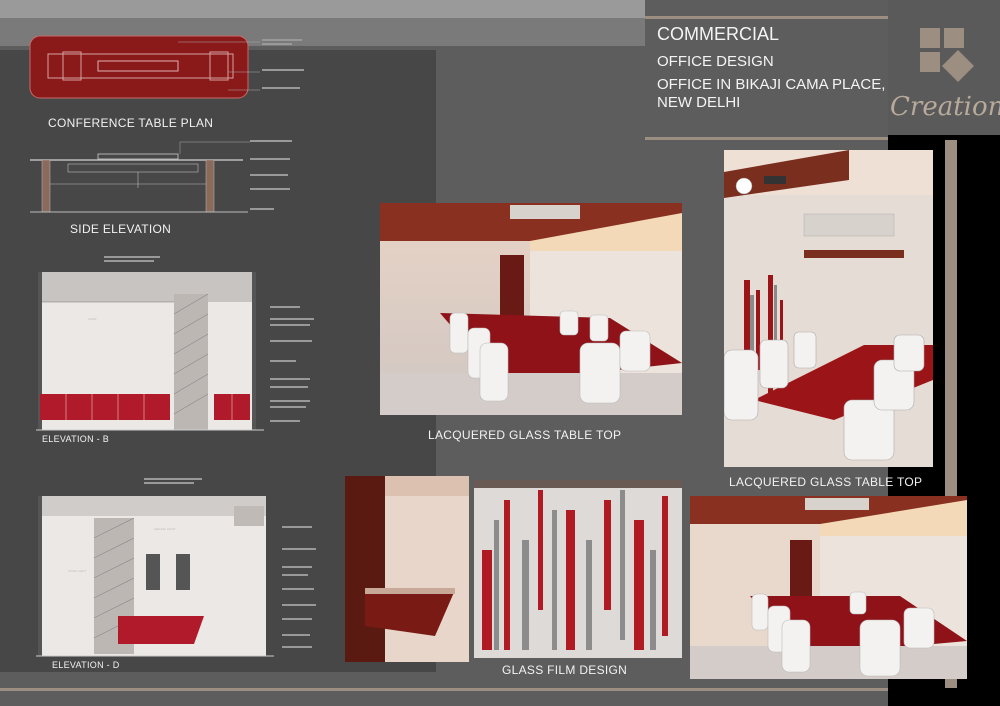  I want to click on elevation-b-label: ELEVATION - B, so click(76, 439).